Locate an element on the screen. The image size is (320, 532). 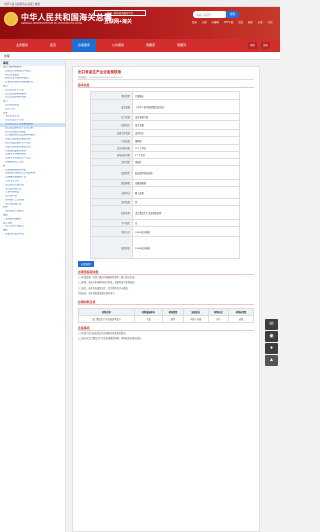
info-key: 权力来源 is located at coordinates (111, 117).